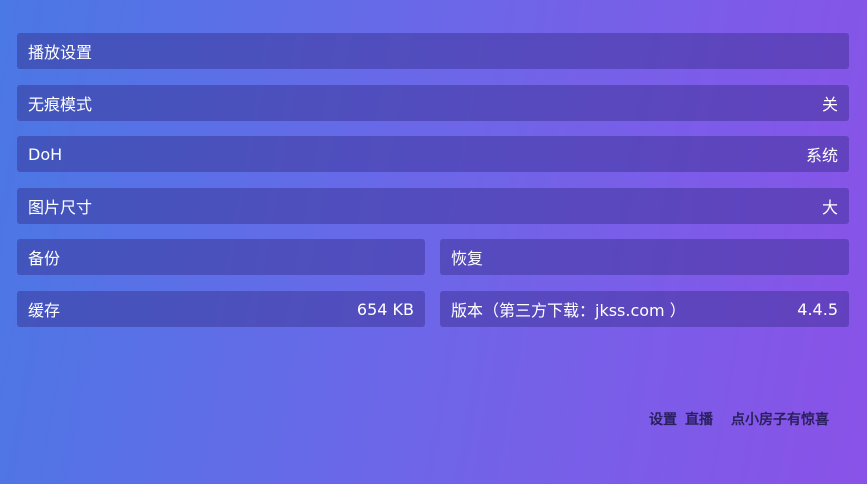  Describe the element at coordinates (44, 310) in the screenshot. I see `cache-label: 缓存` at that location.